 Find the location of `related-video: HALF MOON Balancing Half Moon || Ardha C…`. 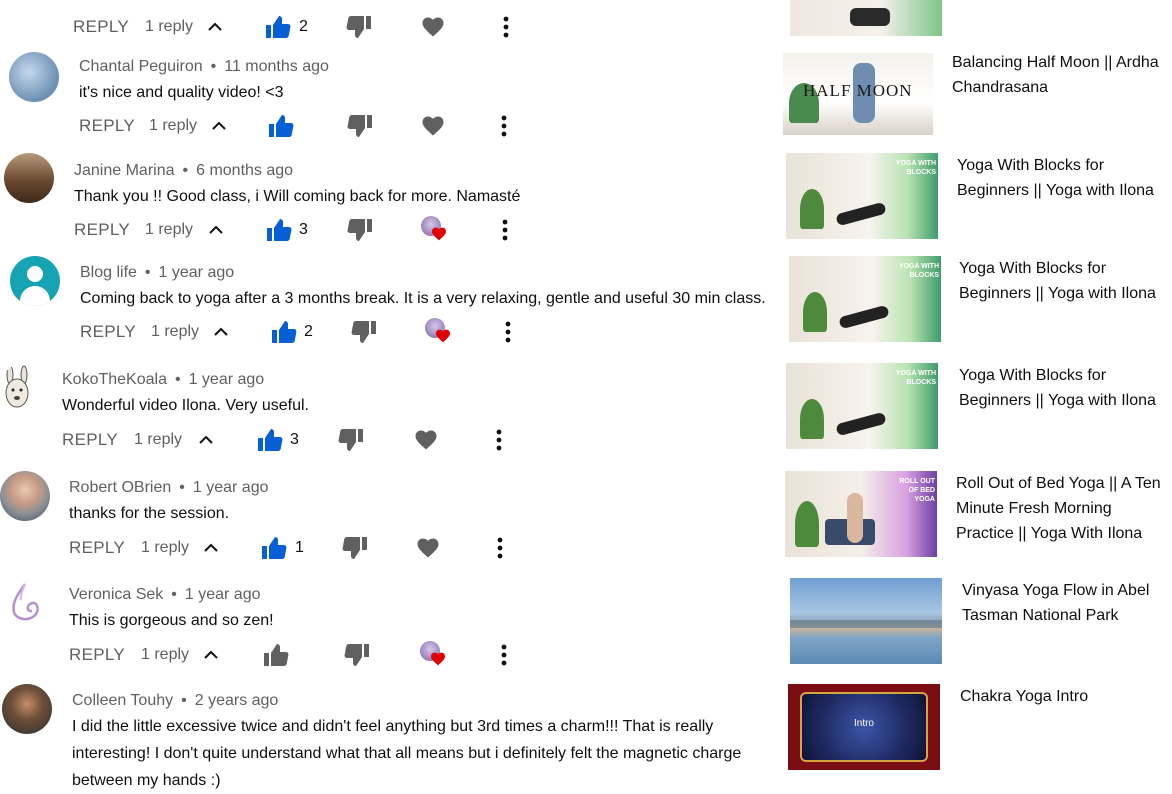

related-video: HALF MOON Balancing Half Moon || Ardha C… is located at coordinates (976, 95).